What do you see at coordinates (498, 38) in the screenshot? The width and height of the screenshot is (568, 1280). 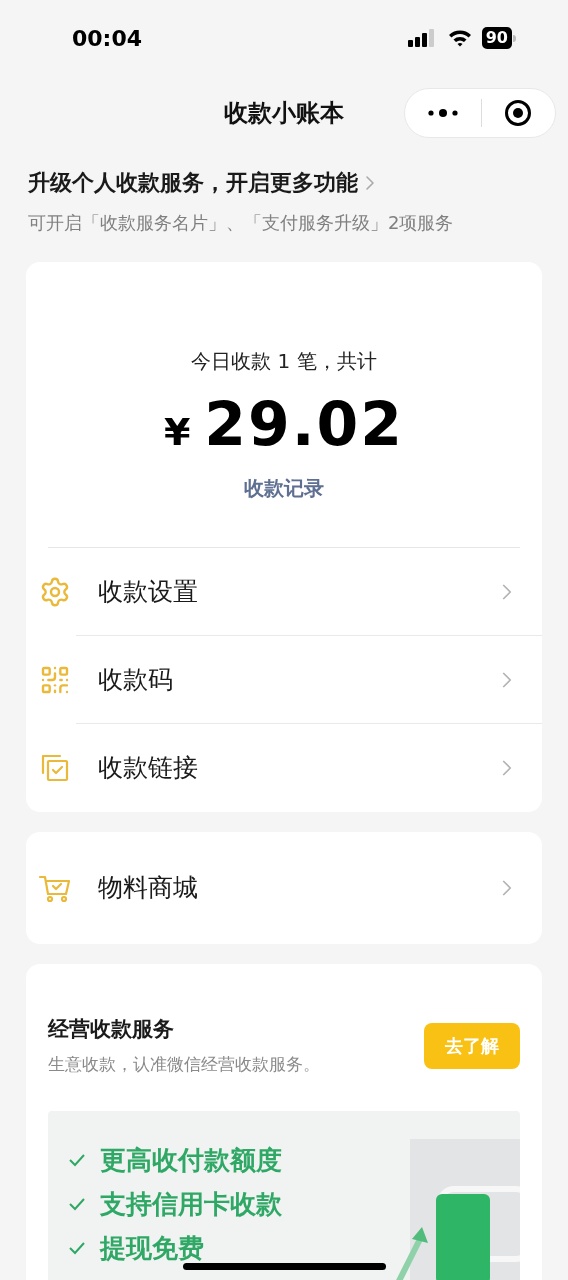 I see `battery-indicator: 90` at bounding box center [498, 38].